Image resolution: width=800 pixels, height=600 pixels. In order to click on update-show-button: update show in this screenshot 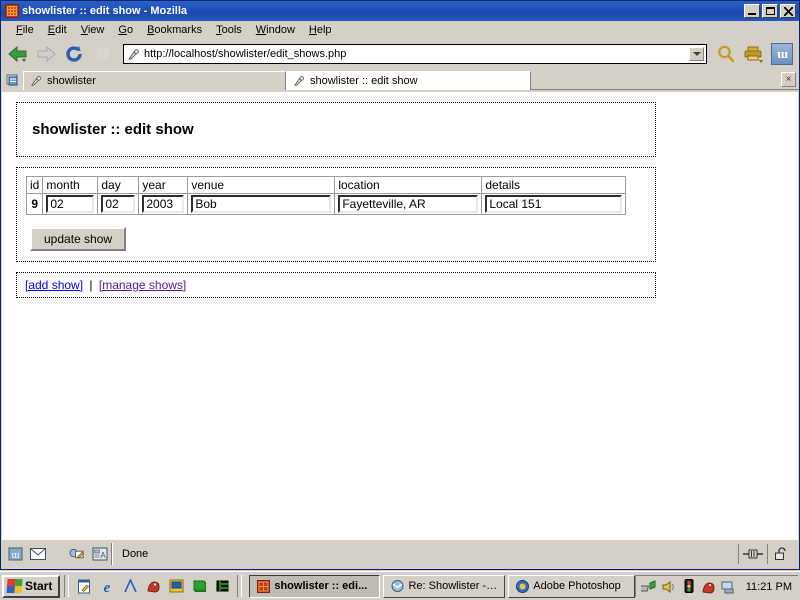, I will do `click(78, 239)`.